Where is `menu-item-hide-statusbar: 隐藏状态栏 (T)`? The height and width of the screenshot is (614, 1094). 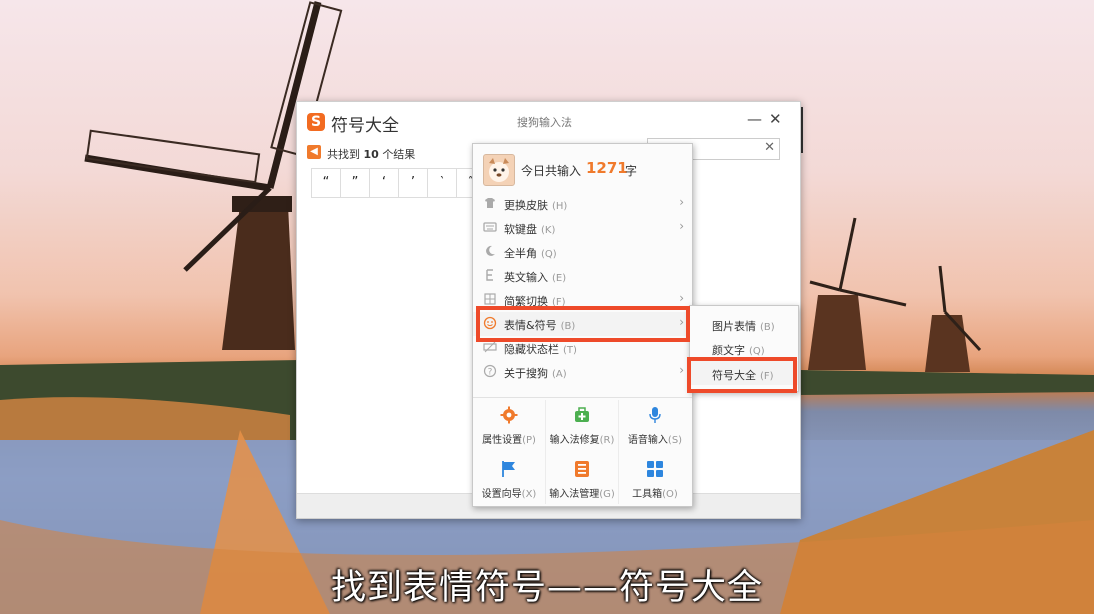
menu-item-hide-statusbar: 隐藏状态栏 (T) is located at coordinates (582, 348).